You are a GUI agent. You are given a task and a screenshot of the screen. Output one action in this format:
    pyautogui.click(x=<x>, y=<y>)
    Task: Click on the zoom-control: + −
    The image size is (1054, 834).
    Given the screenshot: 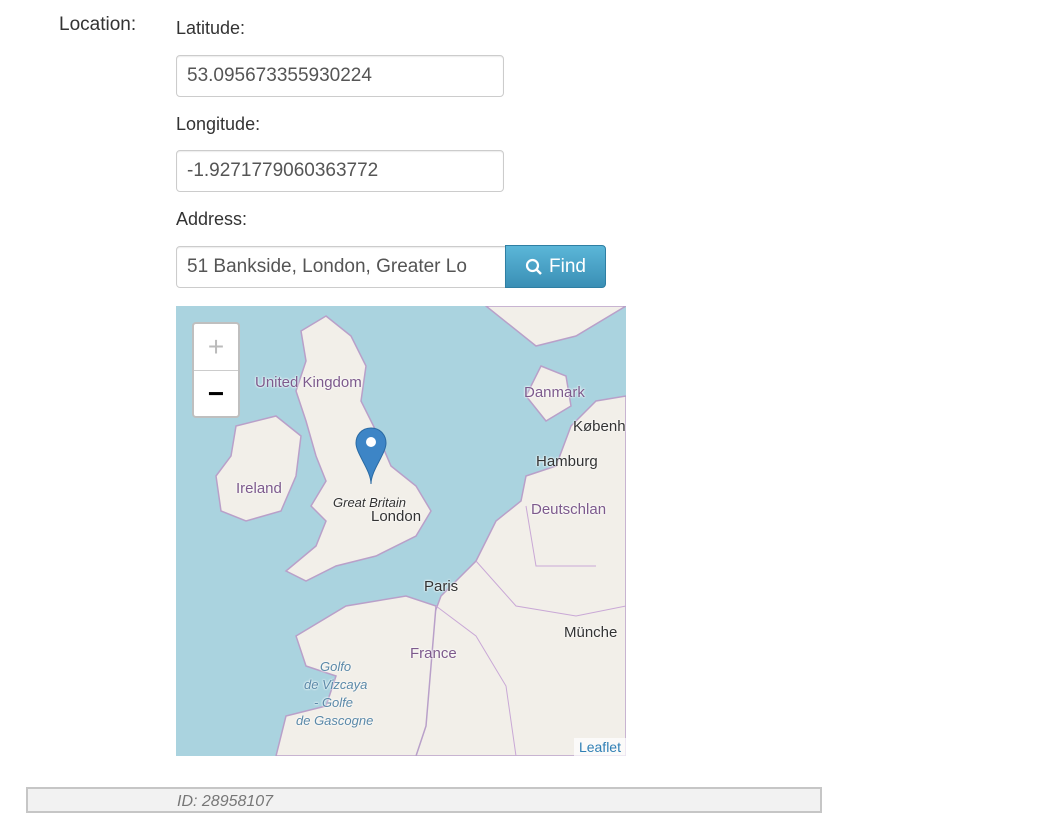 What is the action you would take?
    pyautogui.click(x=216, y=370)
    